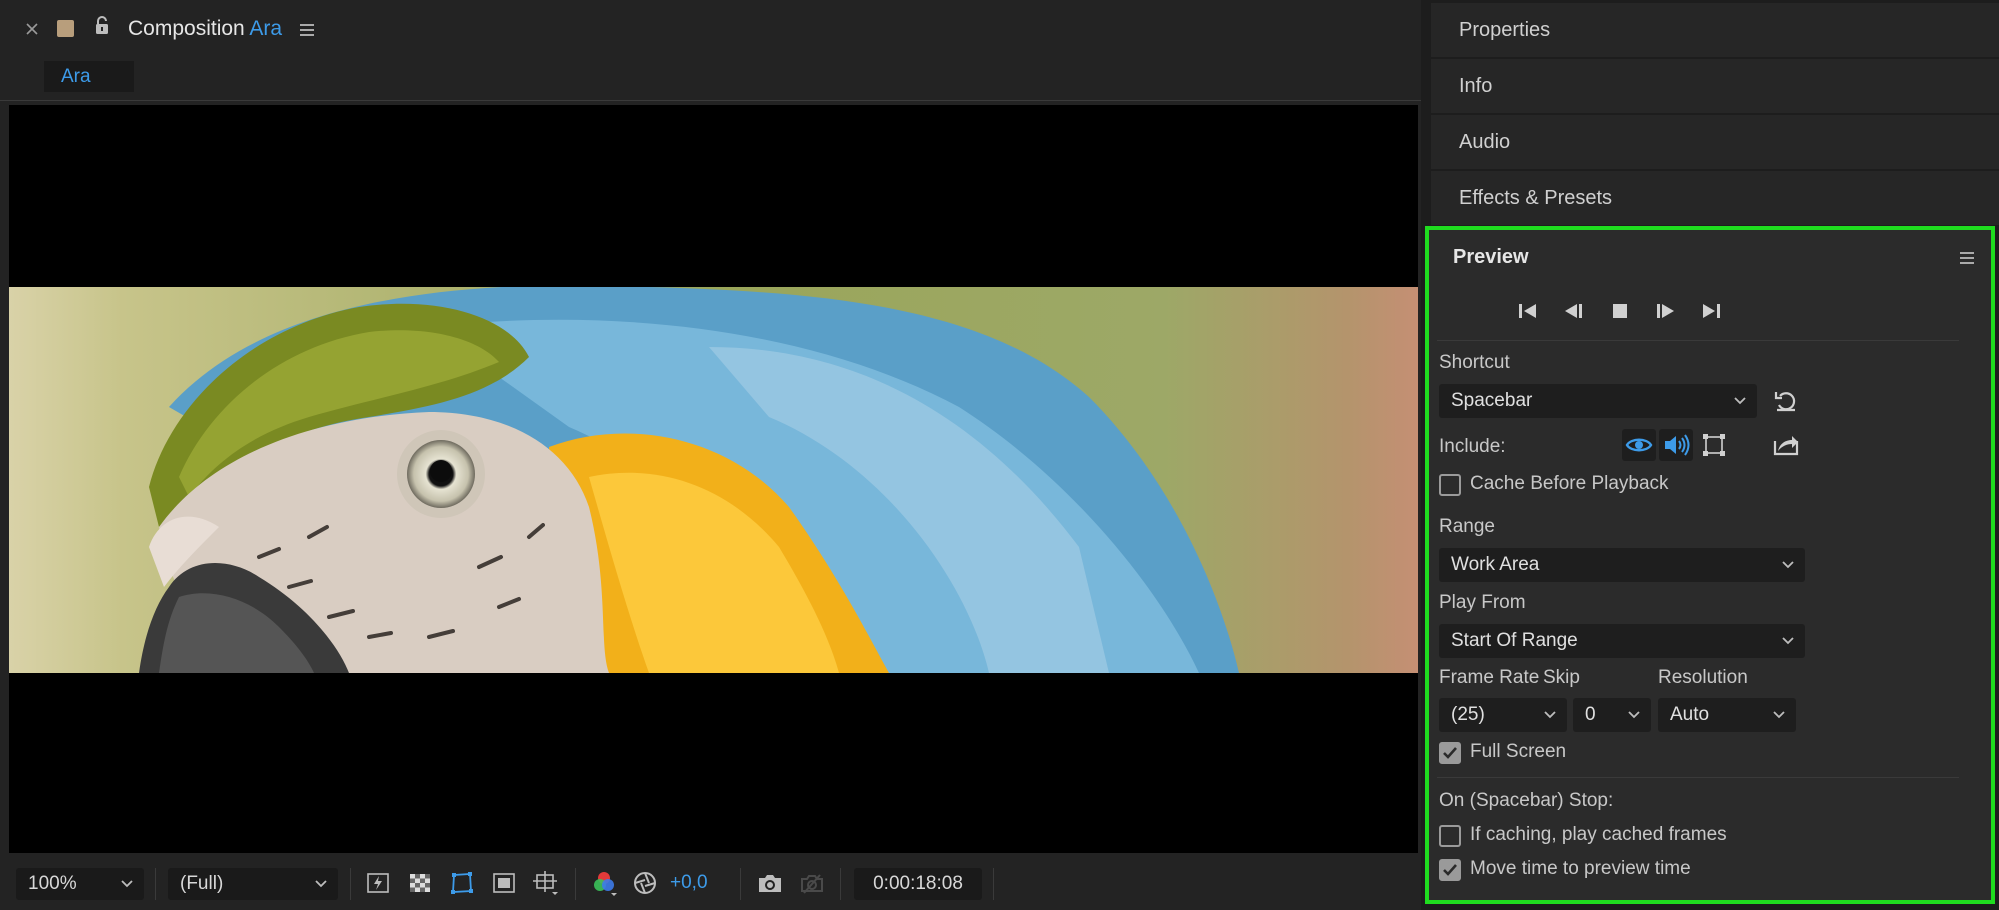  What do you see at coordinates (1495, 564) in the screenshot?
I see `range-value: Work Area` at bounding box center [1495, 564].